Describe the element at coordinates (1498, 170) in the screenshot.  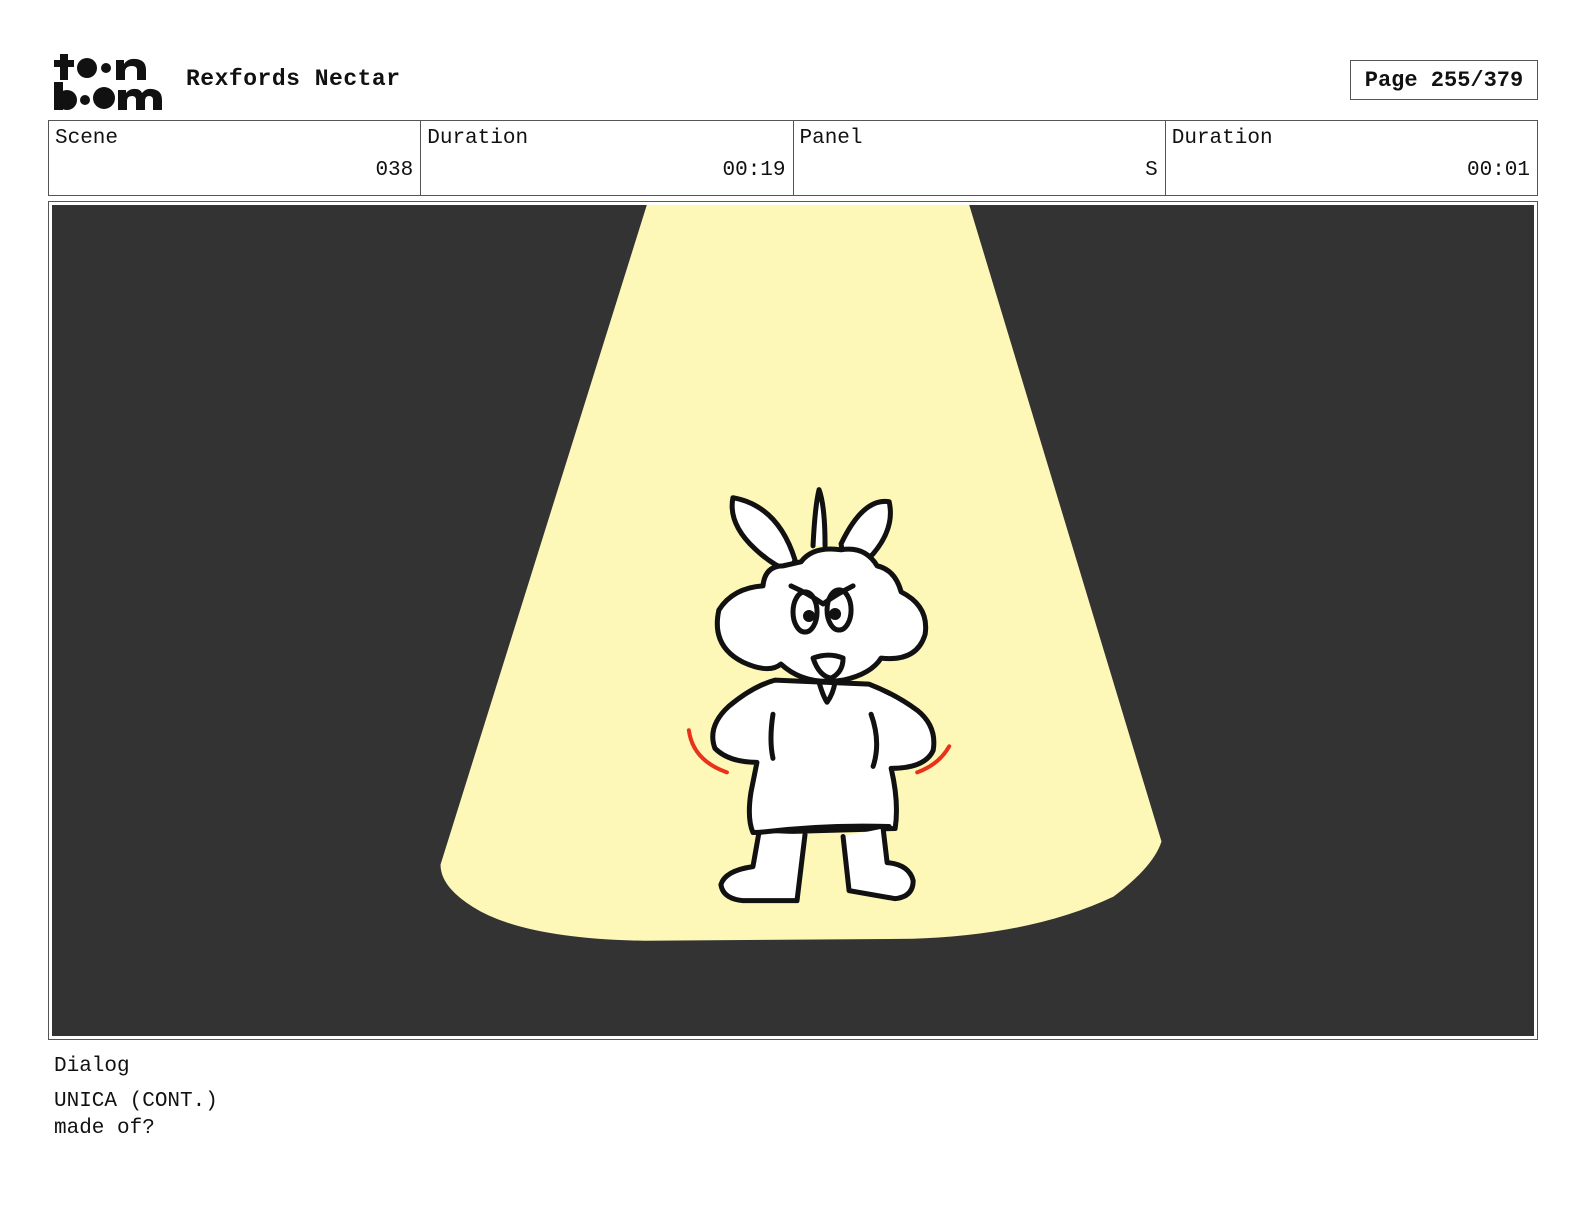
I see `panel-duration-value: 00:01` at that location.